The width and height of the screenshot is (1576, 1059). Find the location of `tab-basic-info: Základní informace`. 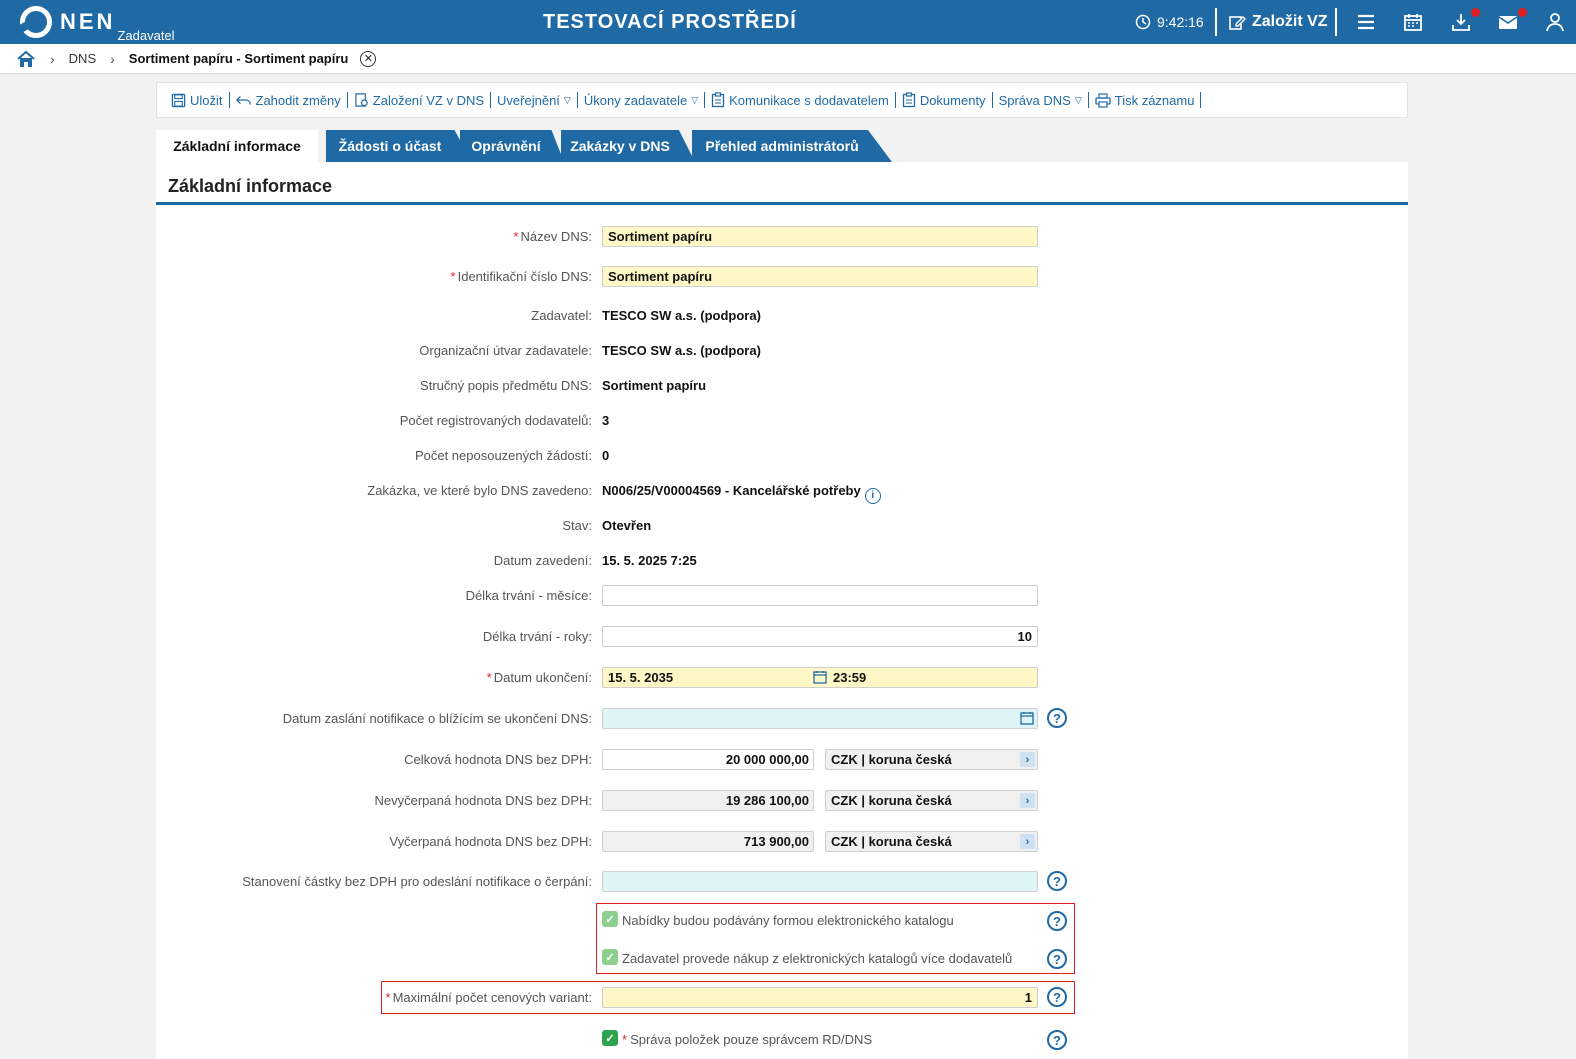

tab-basic-info: Základní informace is located at coordinates (237, 146).